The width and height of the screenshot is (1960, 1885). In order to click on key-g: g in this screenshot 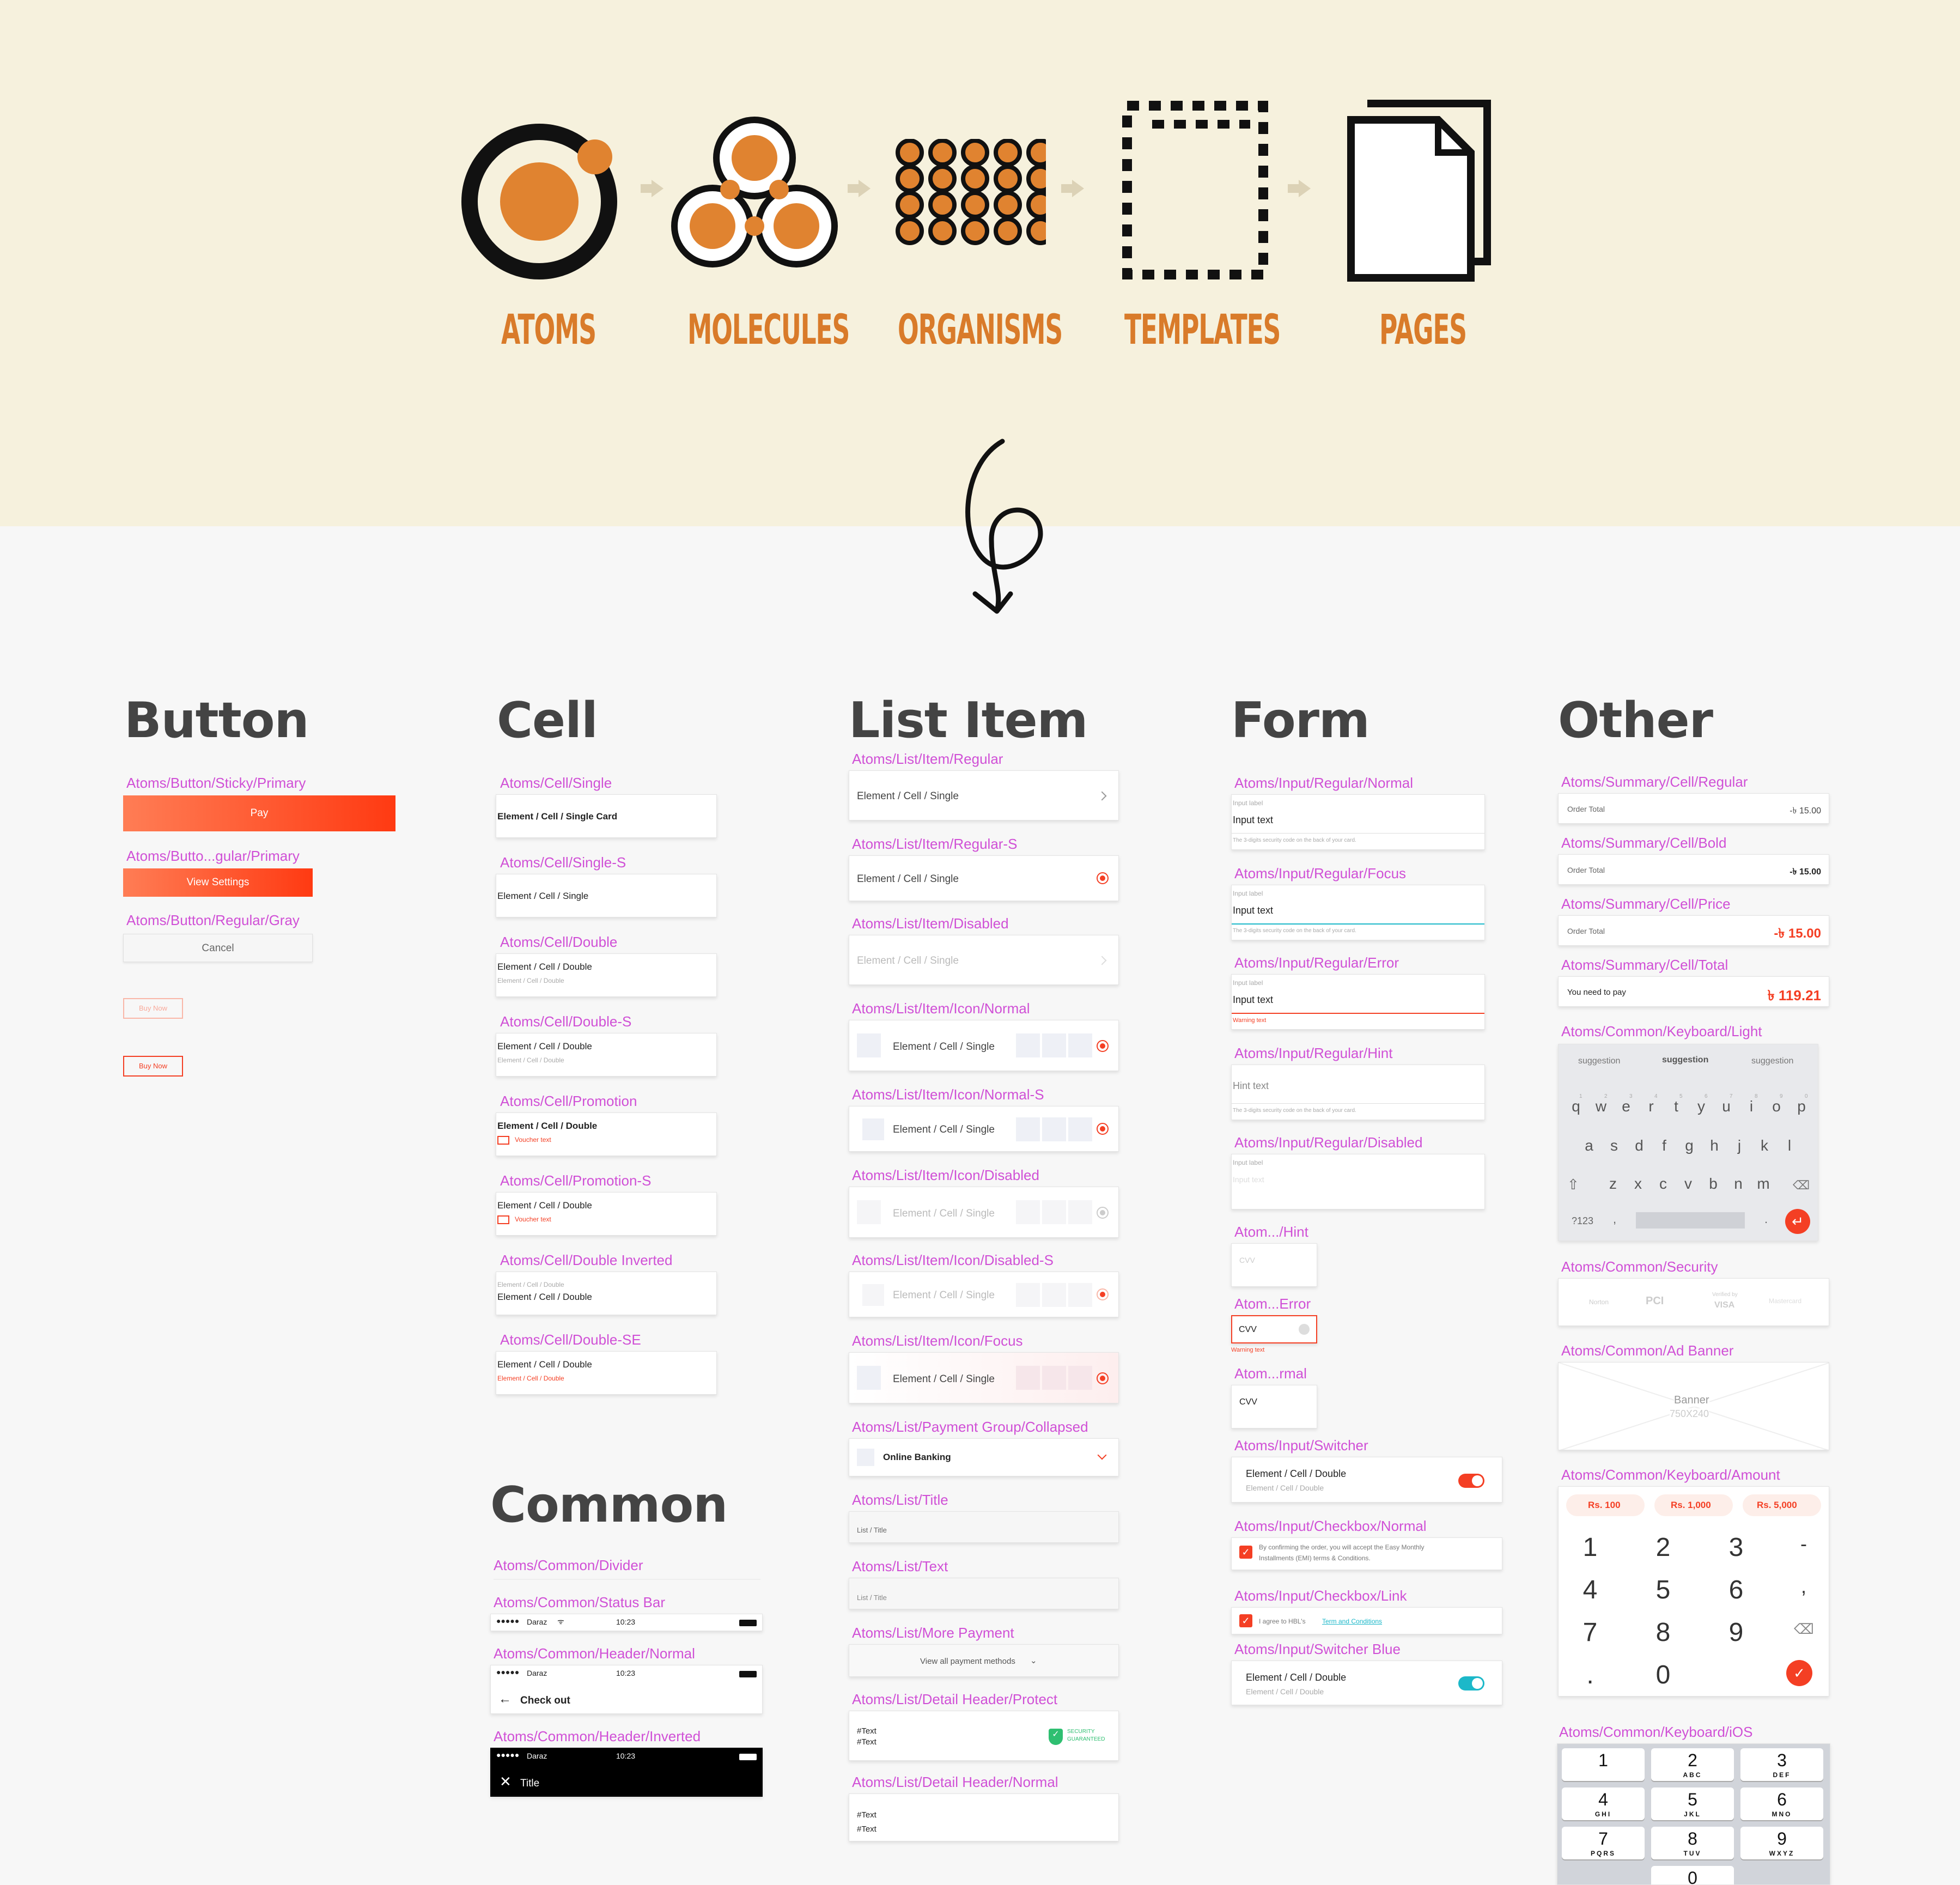, I will do `click(1689, 1145)`.